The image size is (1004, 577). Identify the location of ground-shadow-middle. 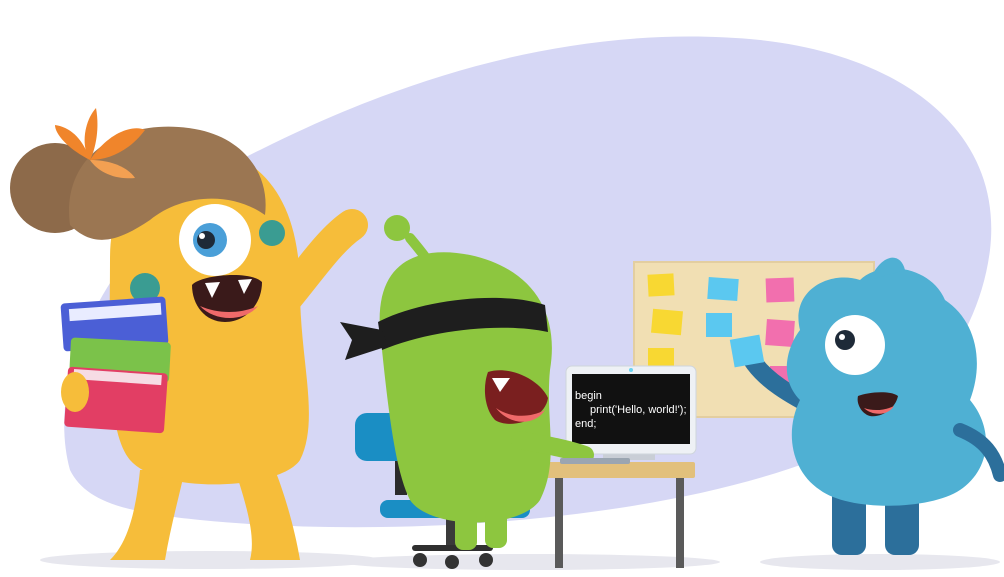
(530, 562).